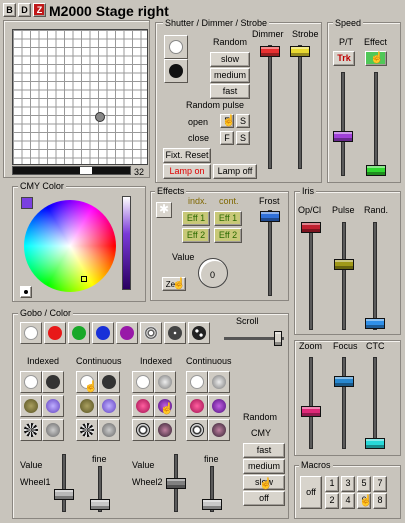 Image resolution: width=405 pixels, height=523 pixels. What do you see at coordinates (100, 117) in the screenshot?
I see `pantilt-position-dot` at bounding box center [100, 117].